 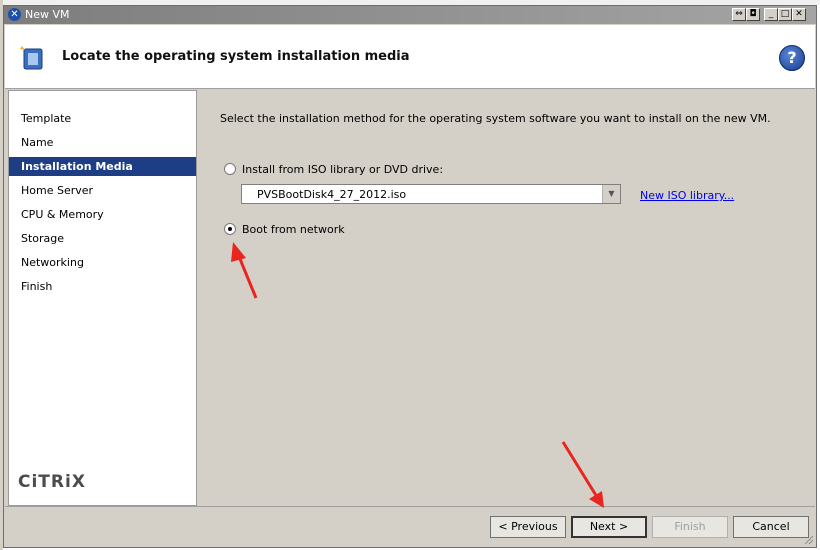 I want to click on nav-item-networking: Networking, so click(x=102, y=262).